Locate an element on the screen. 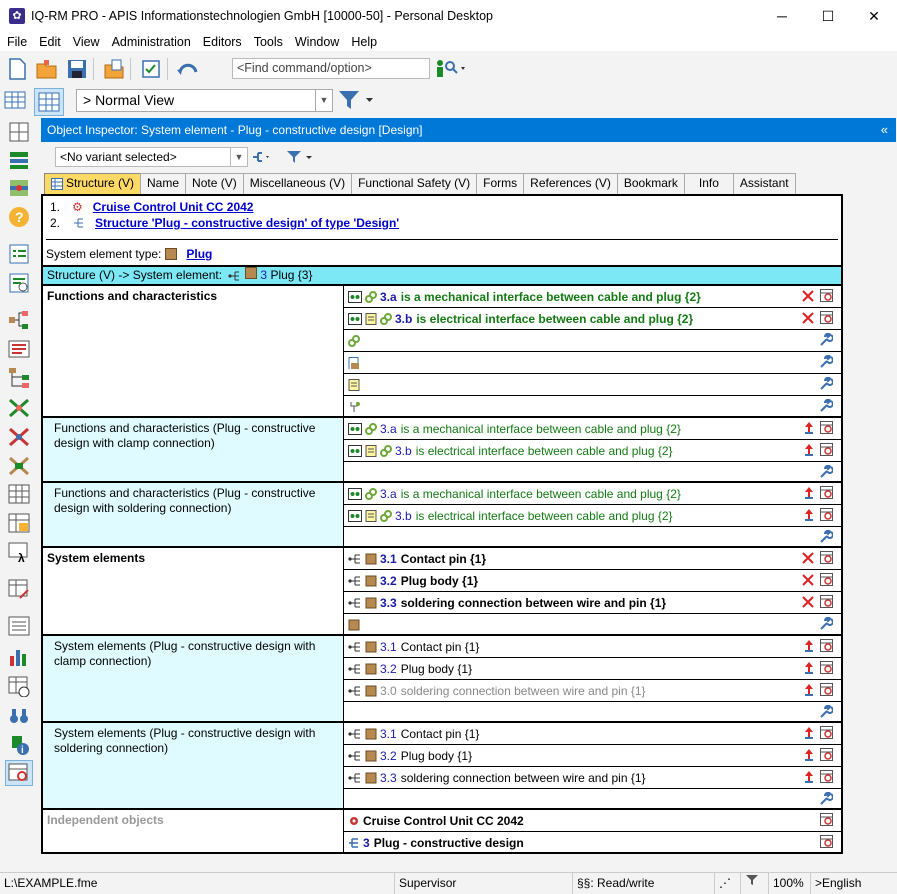 Image resolution: width=897 pixels, height=894 pixels. menu-administration: Administration is located at coordinates (151, 42).